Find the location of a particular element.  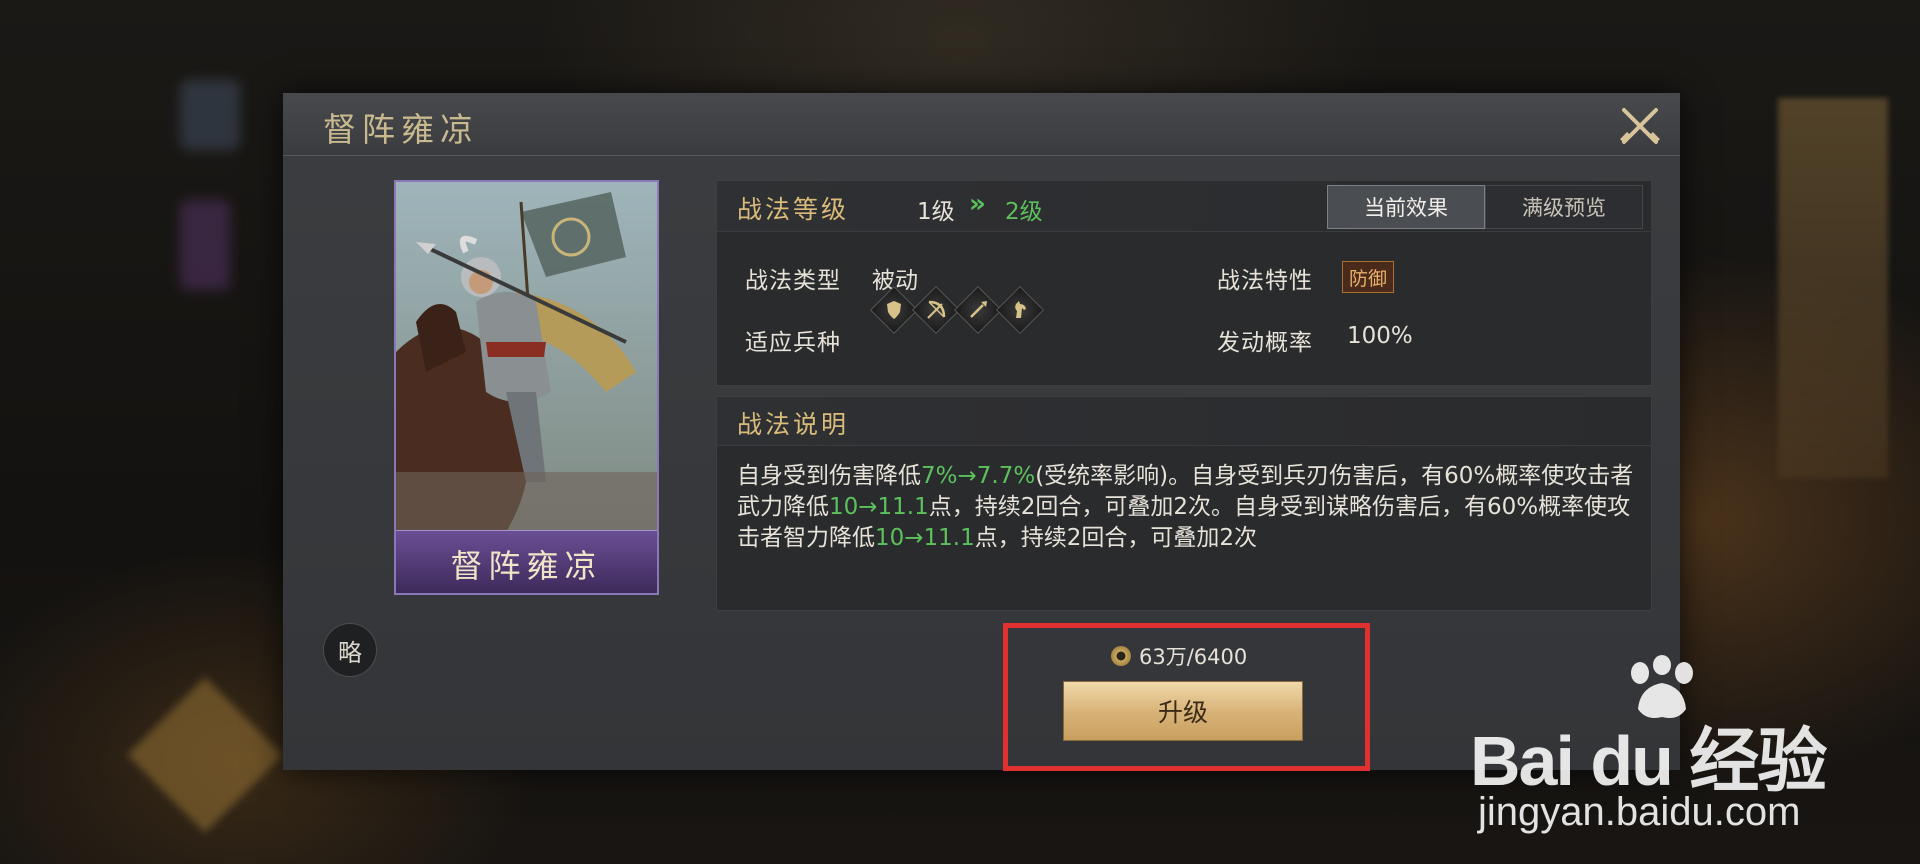

level-title: 战法等级 is located at coordinates (793, 209).